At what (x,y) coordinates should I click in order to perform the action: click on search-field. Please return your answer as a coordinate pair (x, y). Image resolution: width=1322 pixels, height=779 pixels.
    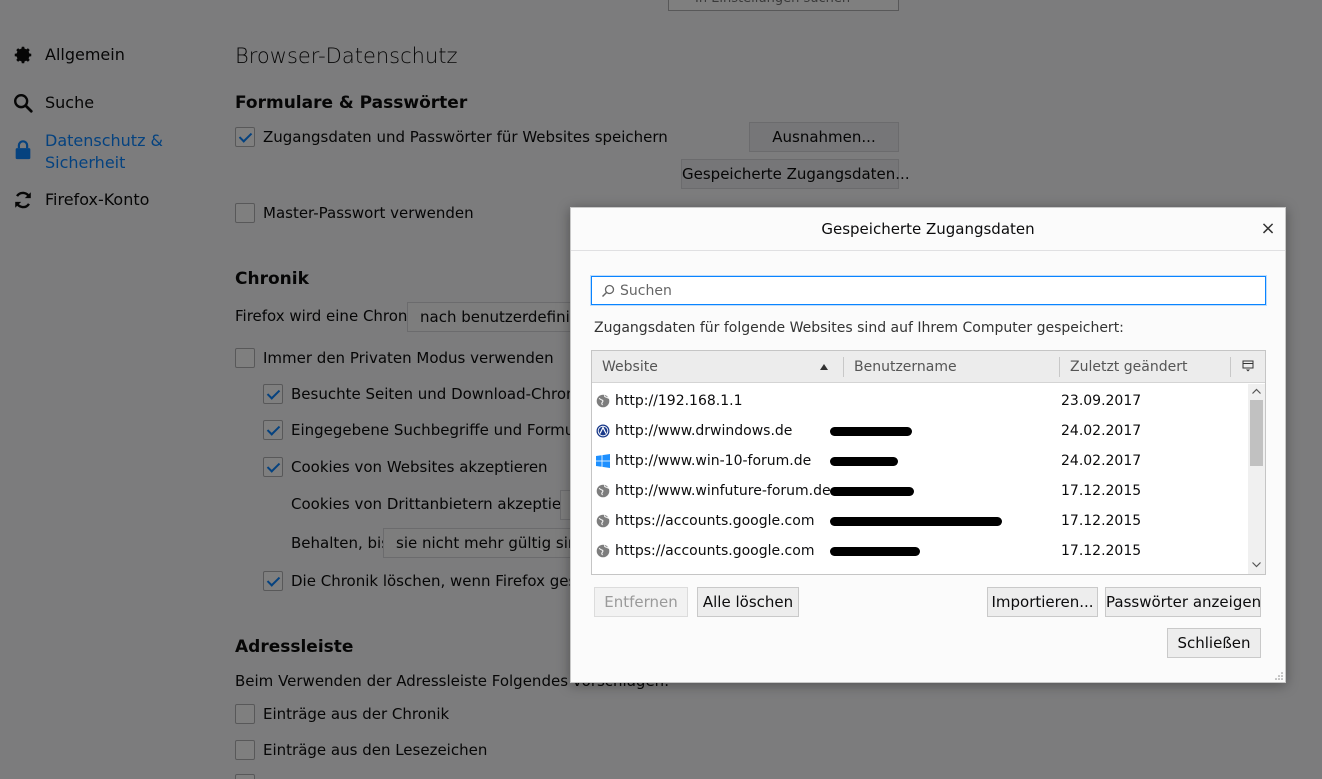
    Looking at the image, I should click on (928, 290).